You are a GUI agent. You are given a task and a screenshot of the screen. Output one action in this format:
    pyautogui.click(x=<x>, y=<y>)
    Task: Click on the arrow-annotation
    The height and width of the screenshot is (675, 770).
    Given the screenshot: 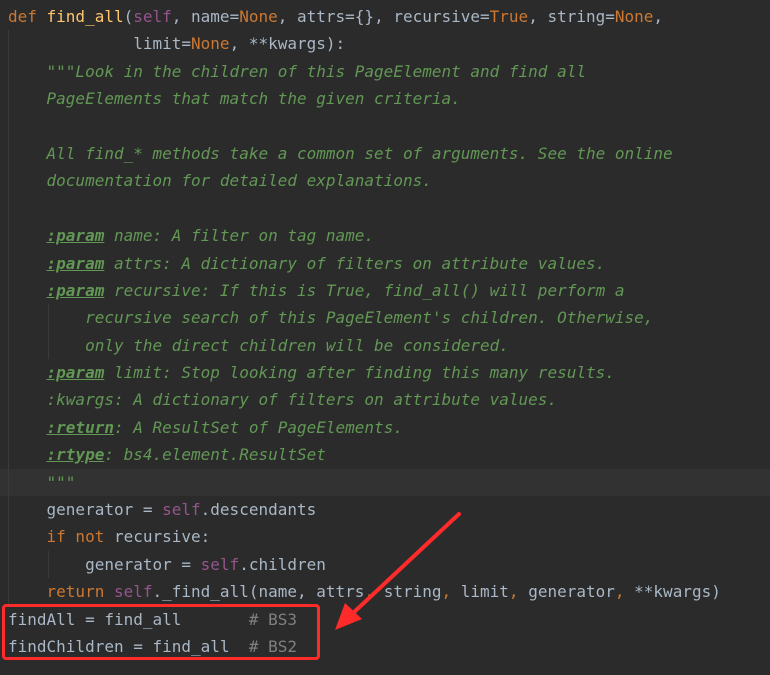 What is the action you would take?
    pyautogui.click(x=398, y=571)
    